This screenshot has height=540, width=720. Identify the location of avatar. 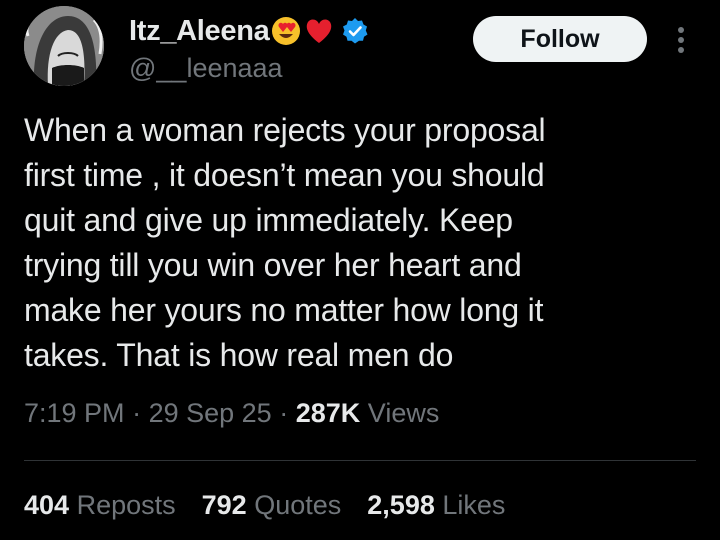
(64, 46).